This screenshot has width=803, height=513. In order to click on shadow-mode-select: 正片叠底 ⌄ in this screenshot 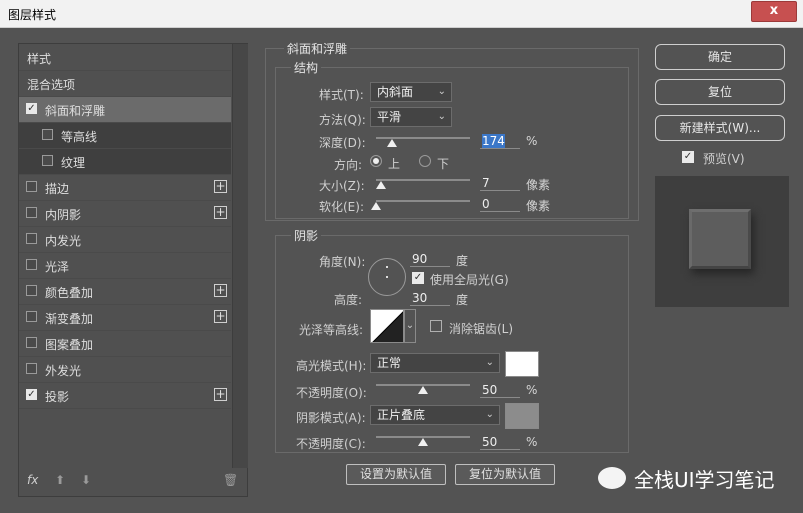, I will do `click(435, 415)`.